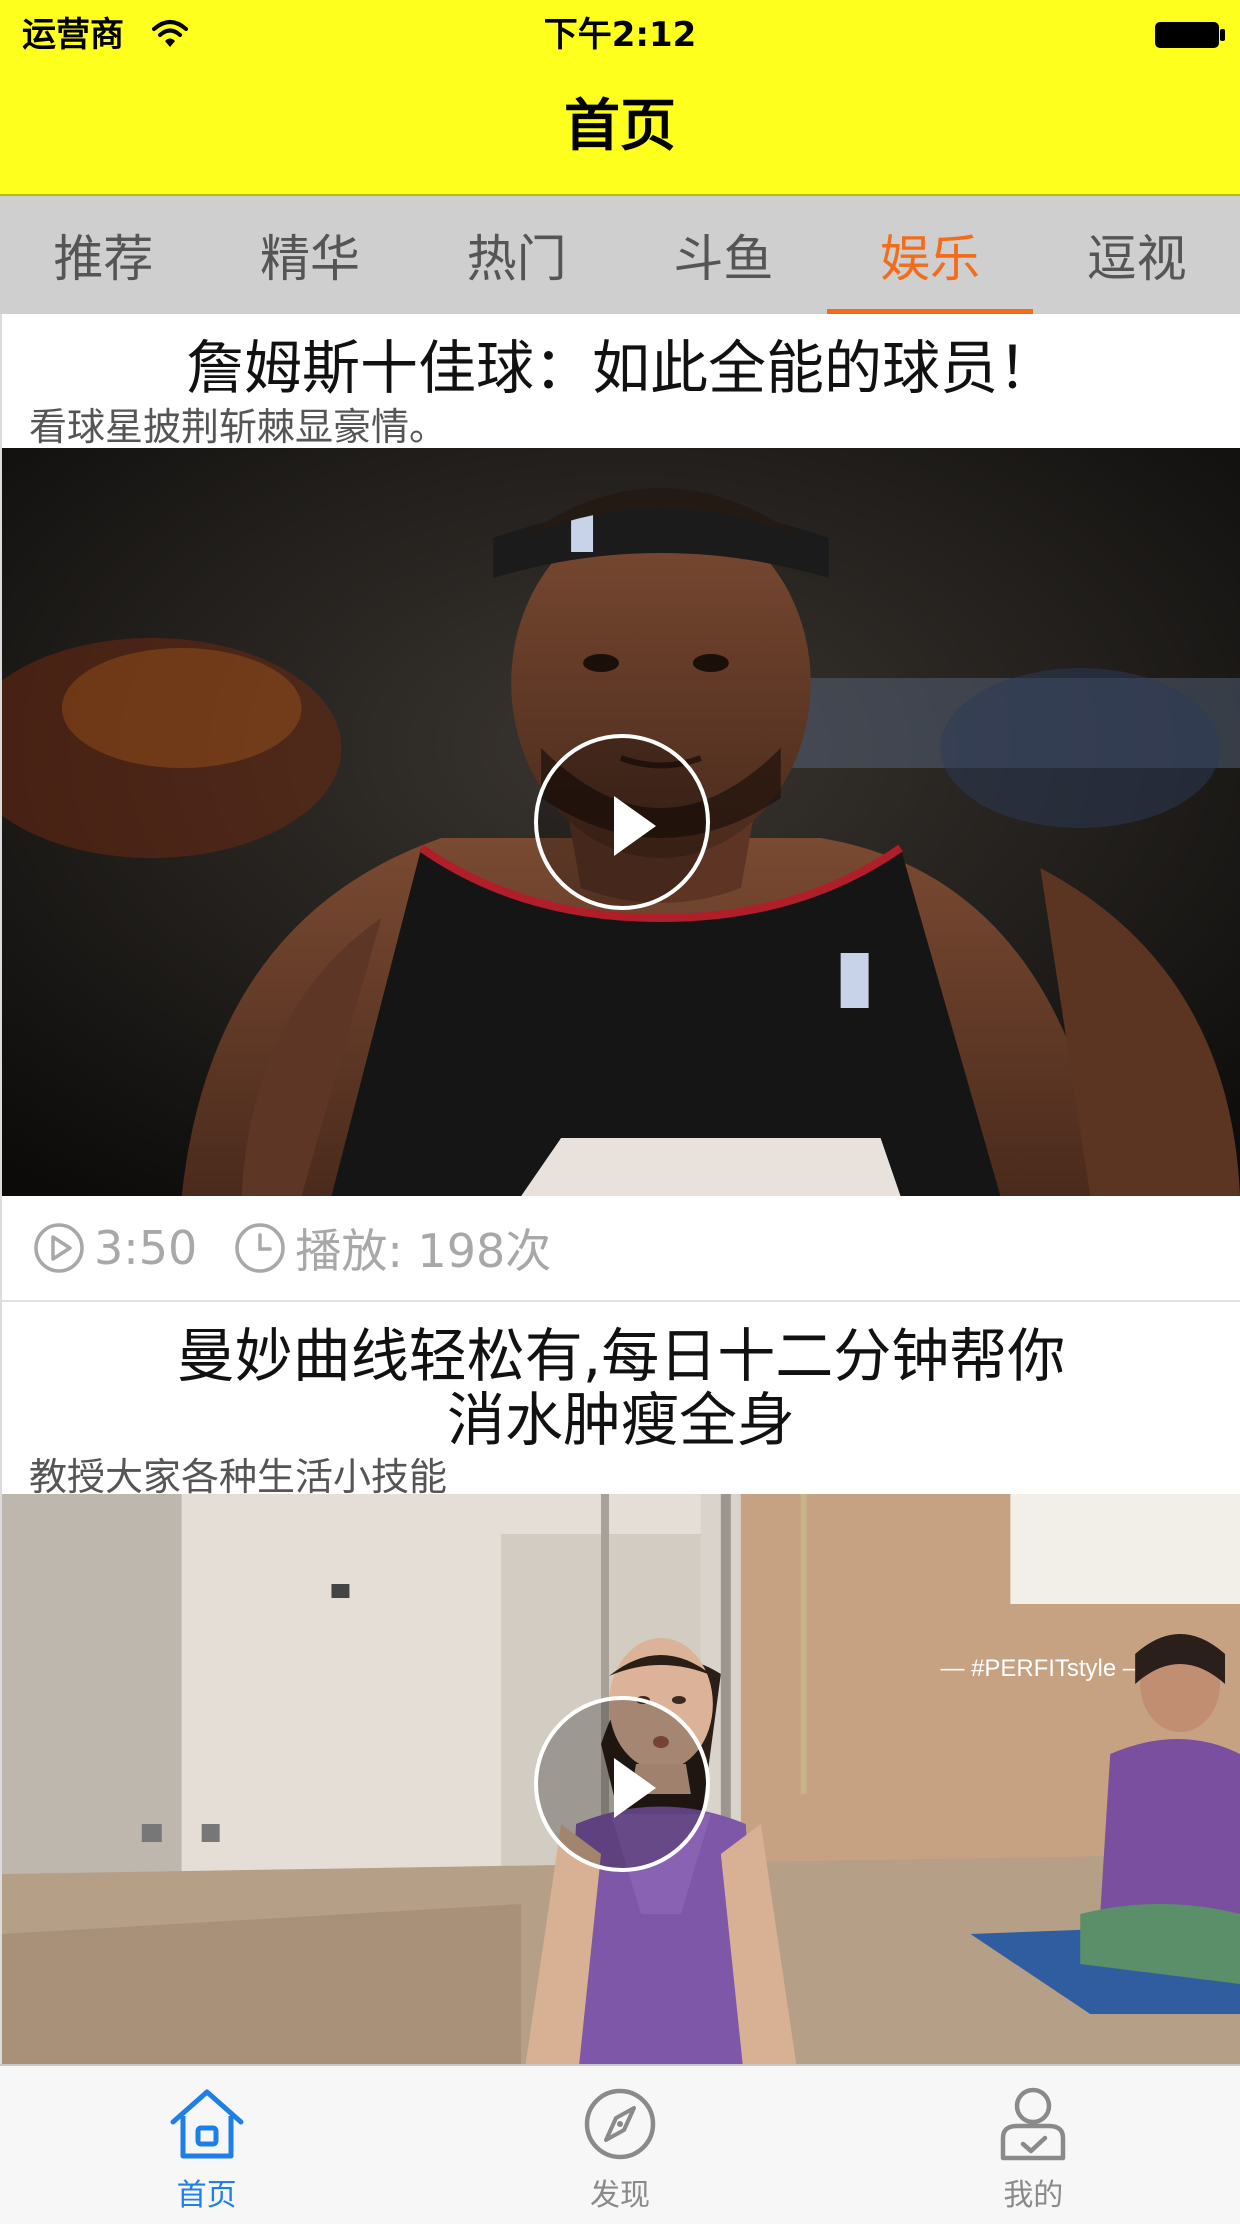 This screenshot has height=2224, width=1240. What do you see at coordinates (620, 2124) in the screenshot?
I see `compass-icon` at bounding box center [620, 2124].